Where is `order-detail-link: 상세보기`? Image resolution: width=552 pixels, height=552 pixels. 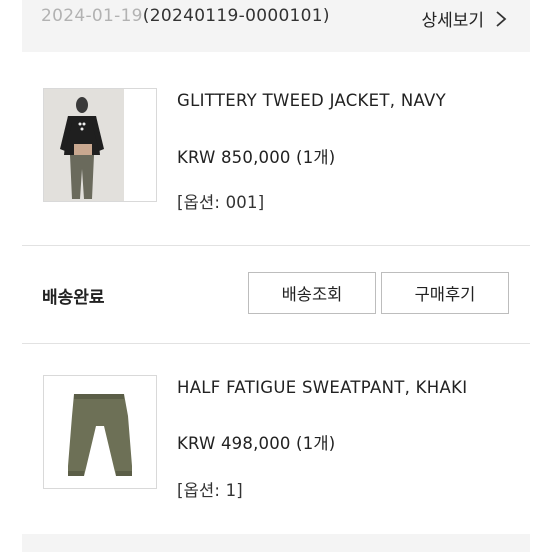
order-detail-link: 상세보기 is located at coordinates (464, 18).